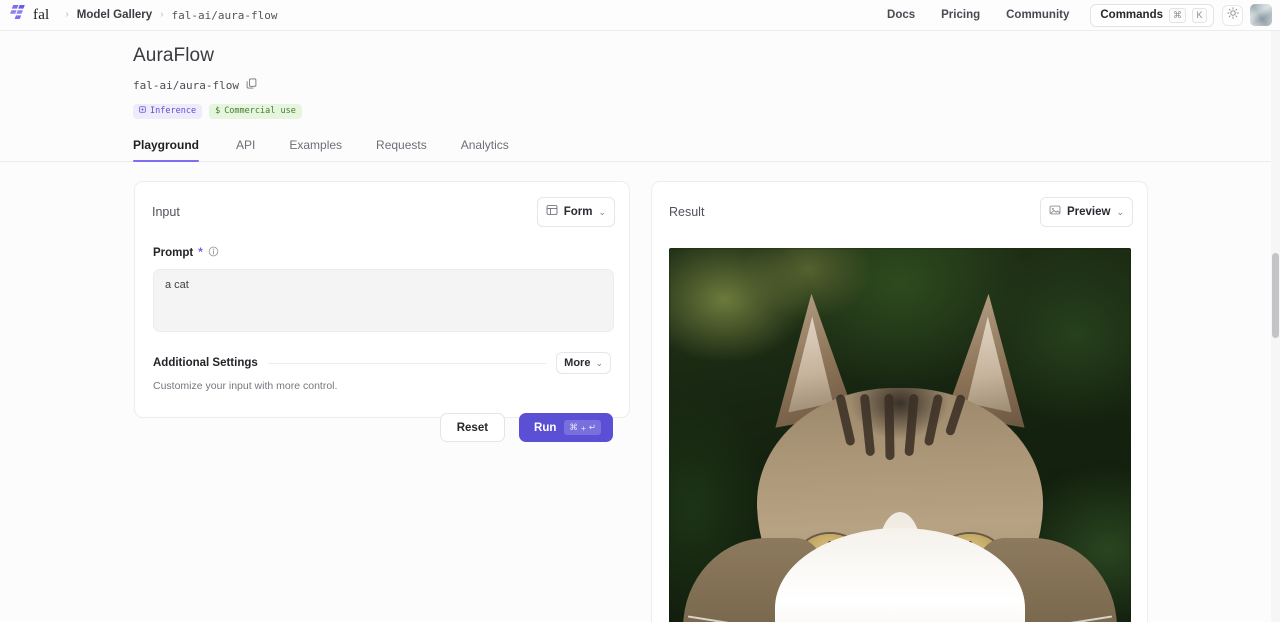  Describe the element at coordinates (401, 147) in the screenshot. I see `tab-requests: Requests` at that location.